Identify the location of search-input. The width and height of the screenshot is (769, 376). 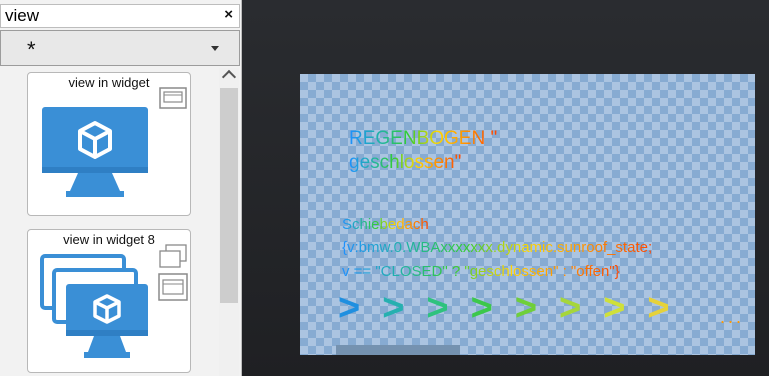
(110, 16).